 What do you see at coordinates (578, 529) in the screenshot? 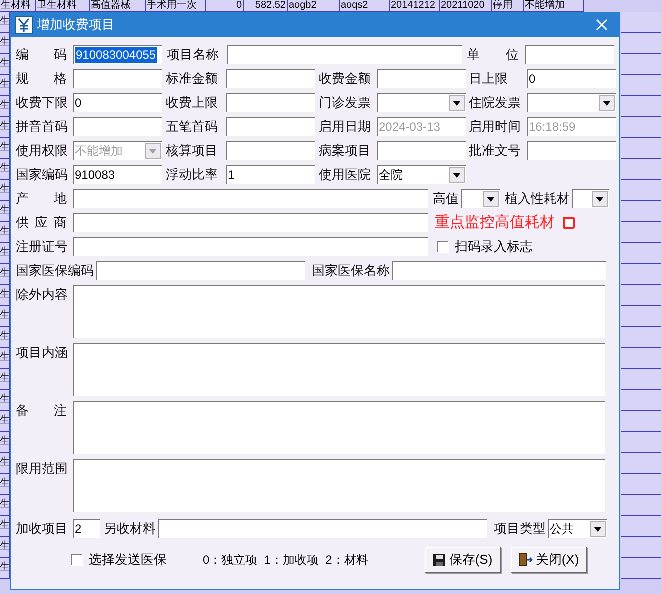
I see `dropdown: 公共` at bounding box center [578, 529].